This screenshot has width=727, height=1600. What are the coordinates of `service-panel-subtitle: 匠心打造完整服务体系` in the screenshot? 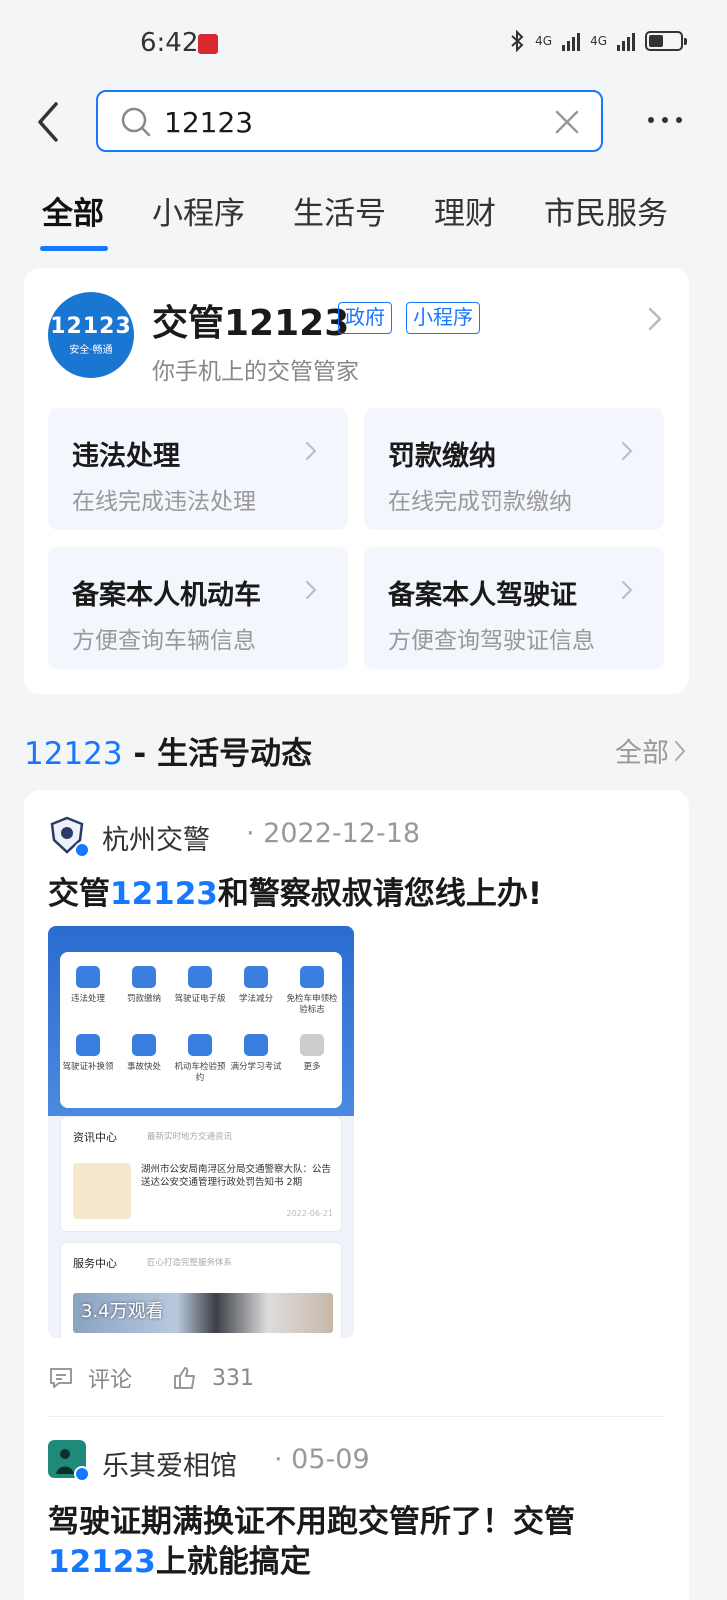 It's located at (190, 1263).